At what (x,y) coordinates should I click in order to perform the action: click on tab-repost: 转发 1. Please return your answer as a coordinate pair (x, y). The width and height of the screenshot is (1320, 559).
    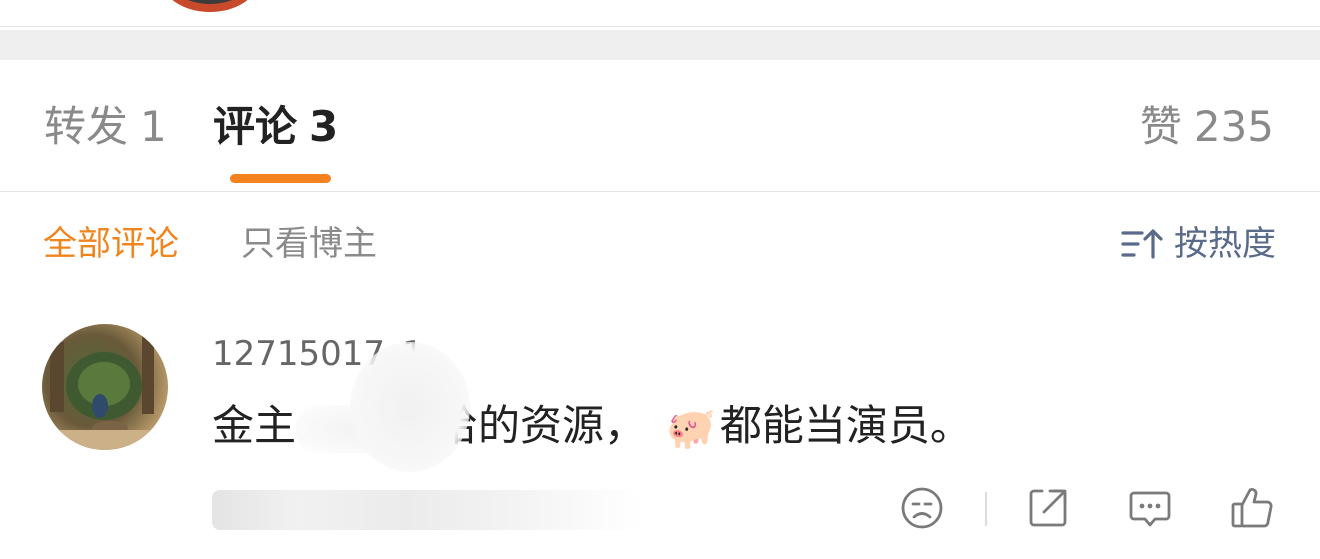
    Looking at the image, I should click on (105, 127).